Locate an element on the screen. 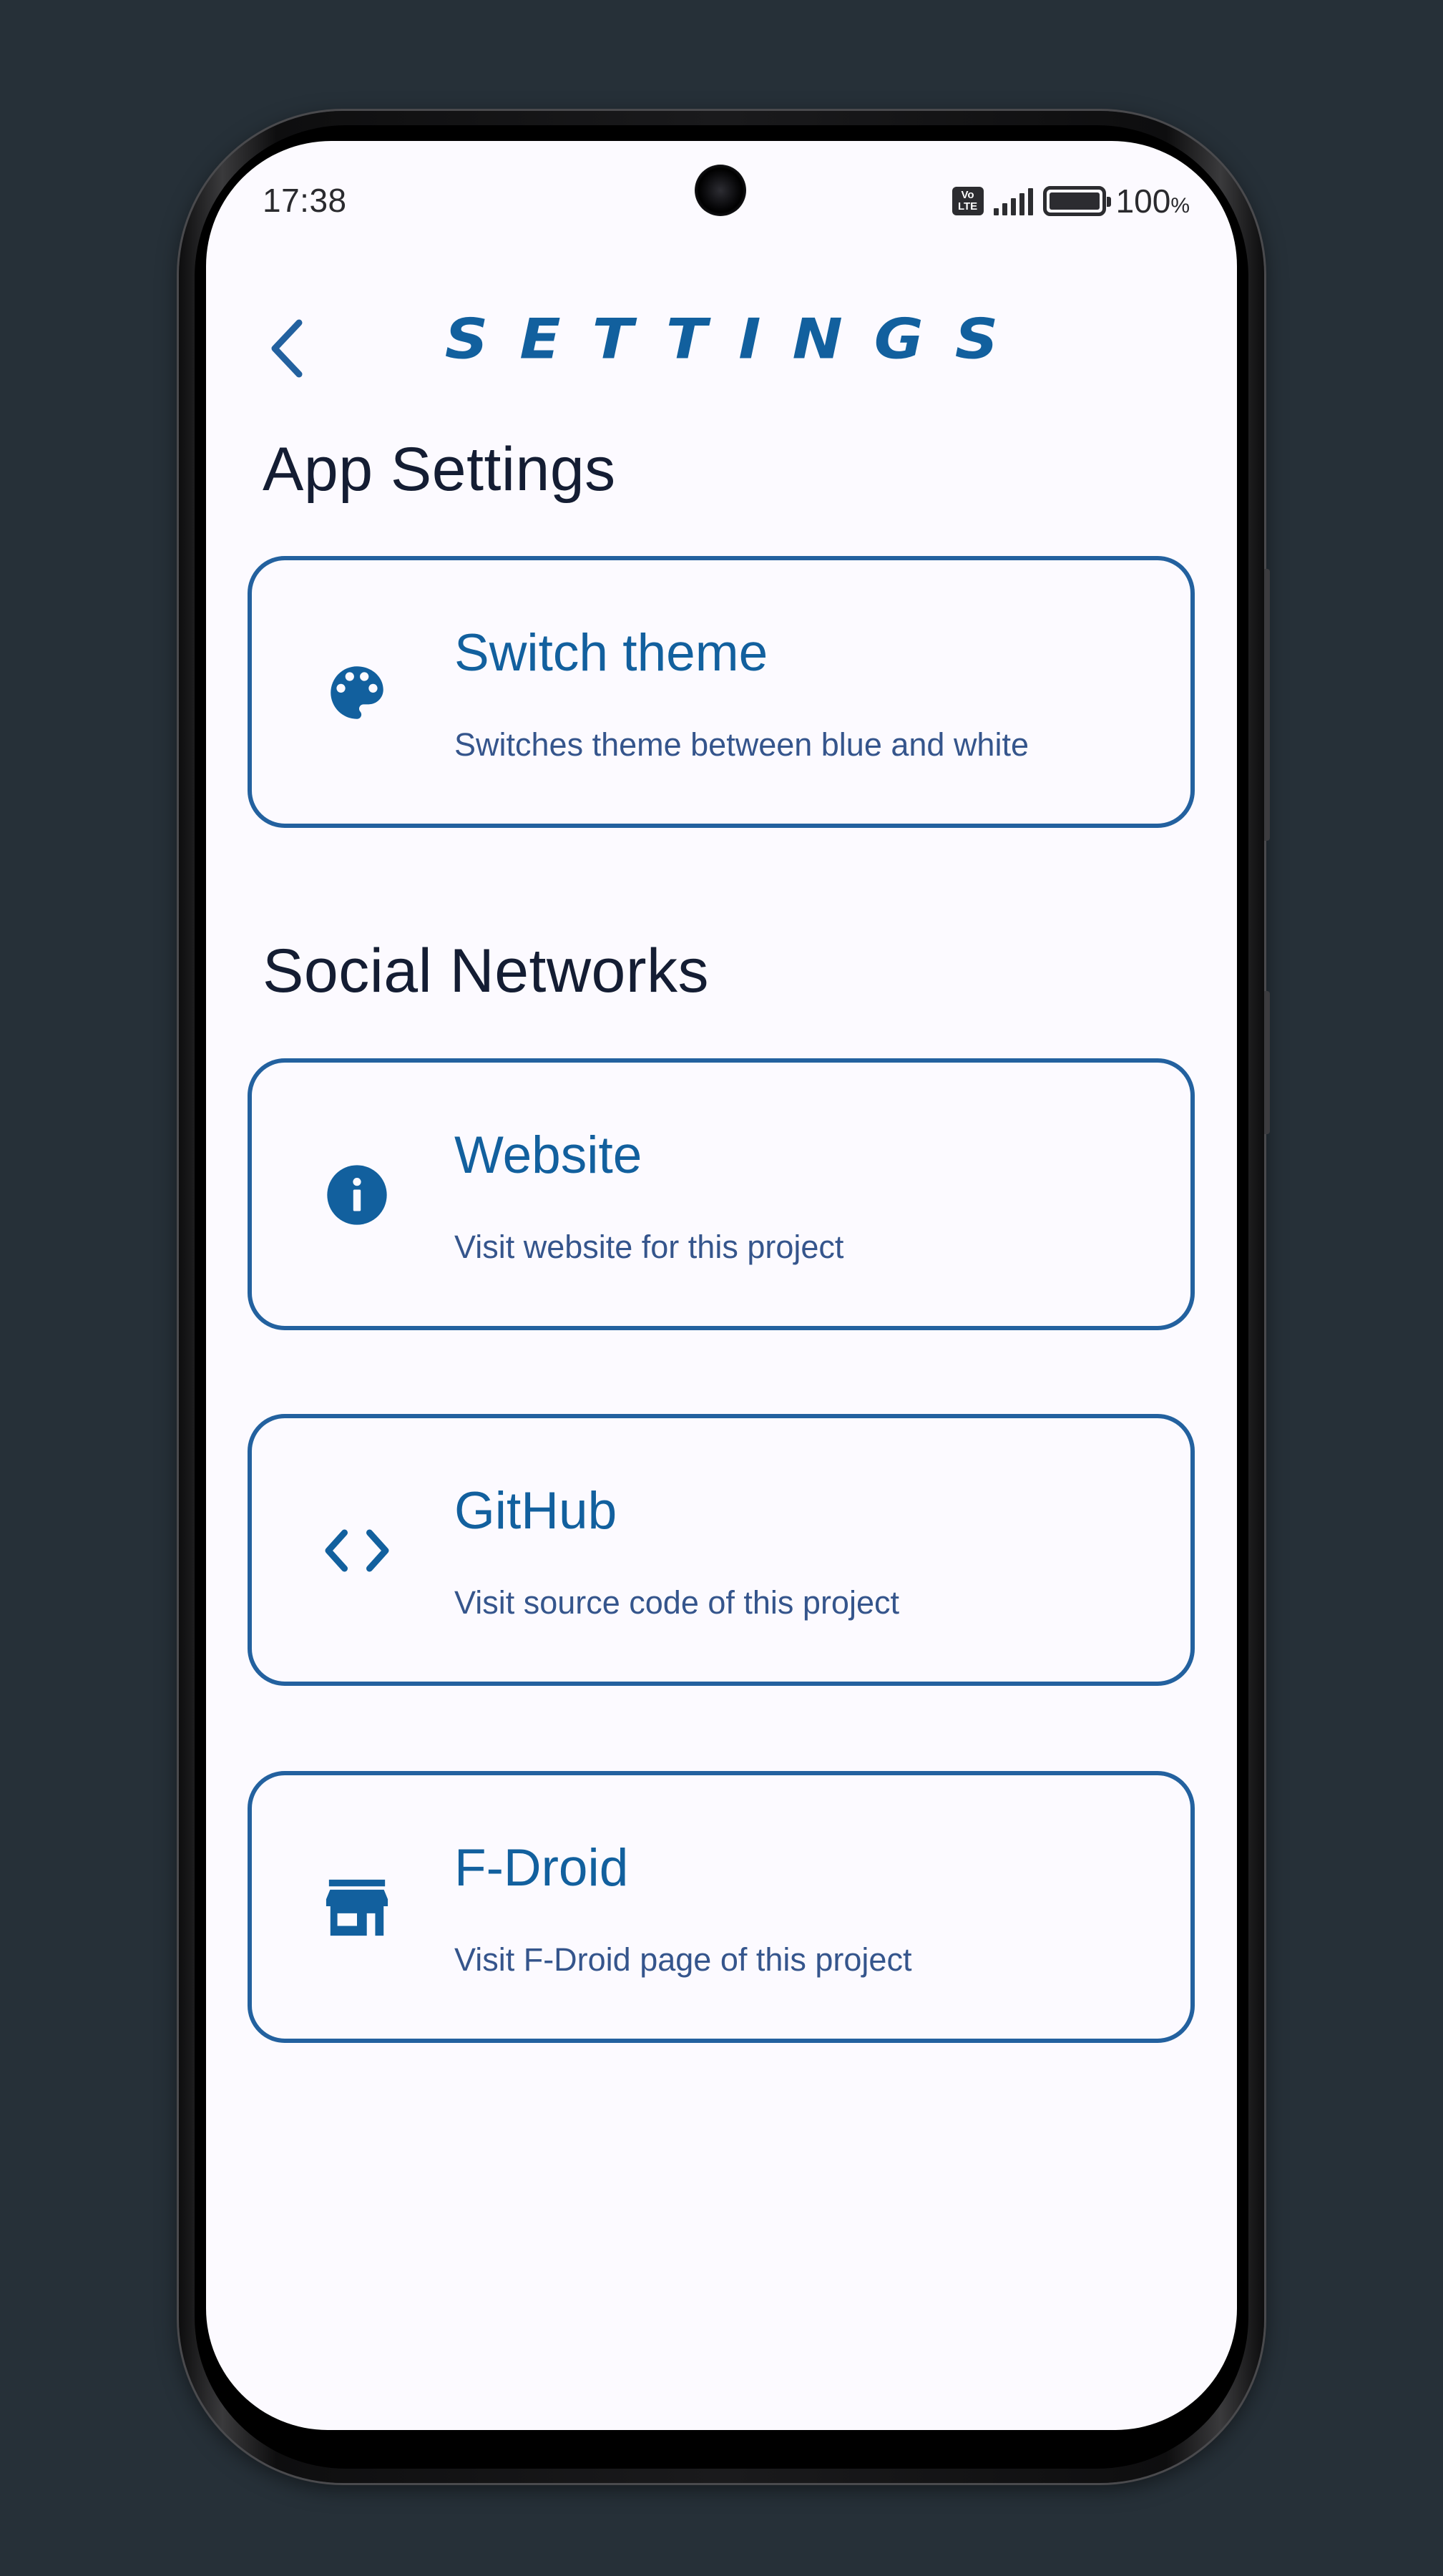 This screenshot has height=2576, width=1443. power-button is located at coordinates (1267, 1062).